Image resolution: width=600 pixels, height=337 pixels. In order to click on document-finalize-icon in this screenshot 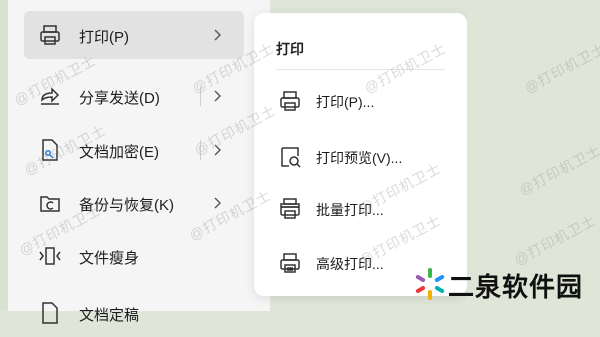, I will do `click(50, 313)`.